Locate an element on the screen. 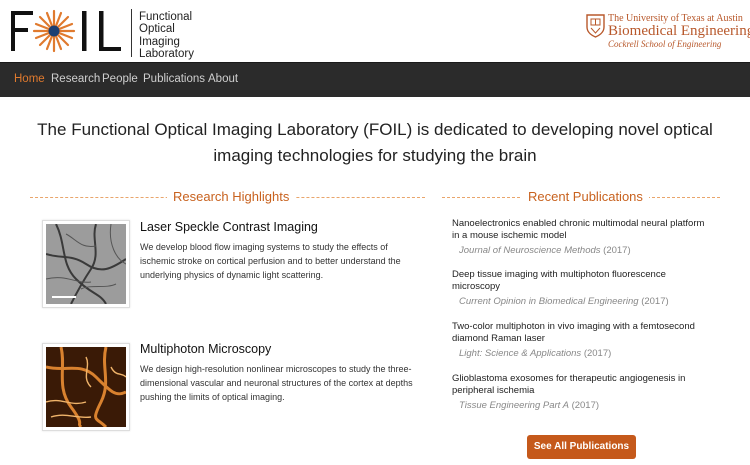 Image resolution: width=750 pixels, height=465 pixels. publications-section-header: Recent Publications is located at coordinates (581, 198).